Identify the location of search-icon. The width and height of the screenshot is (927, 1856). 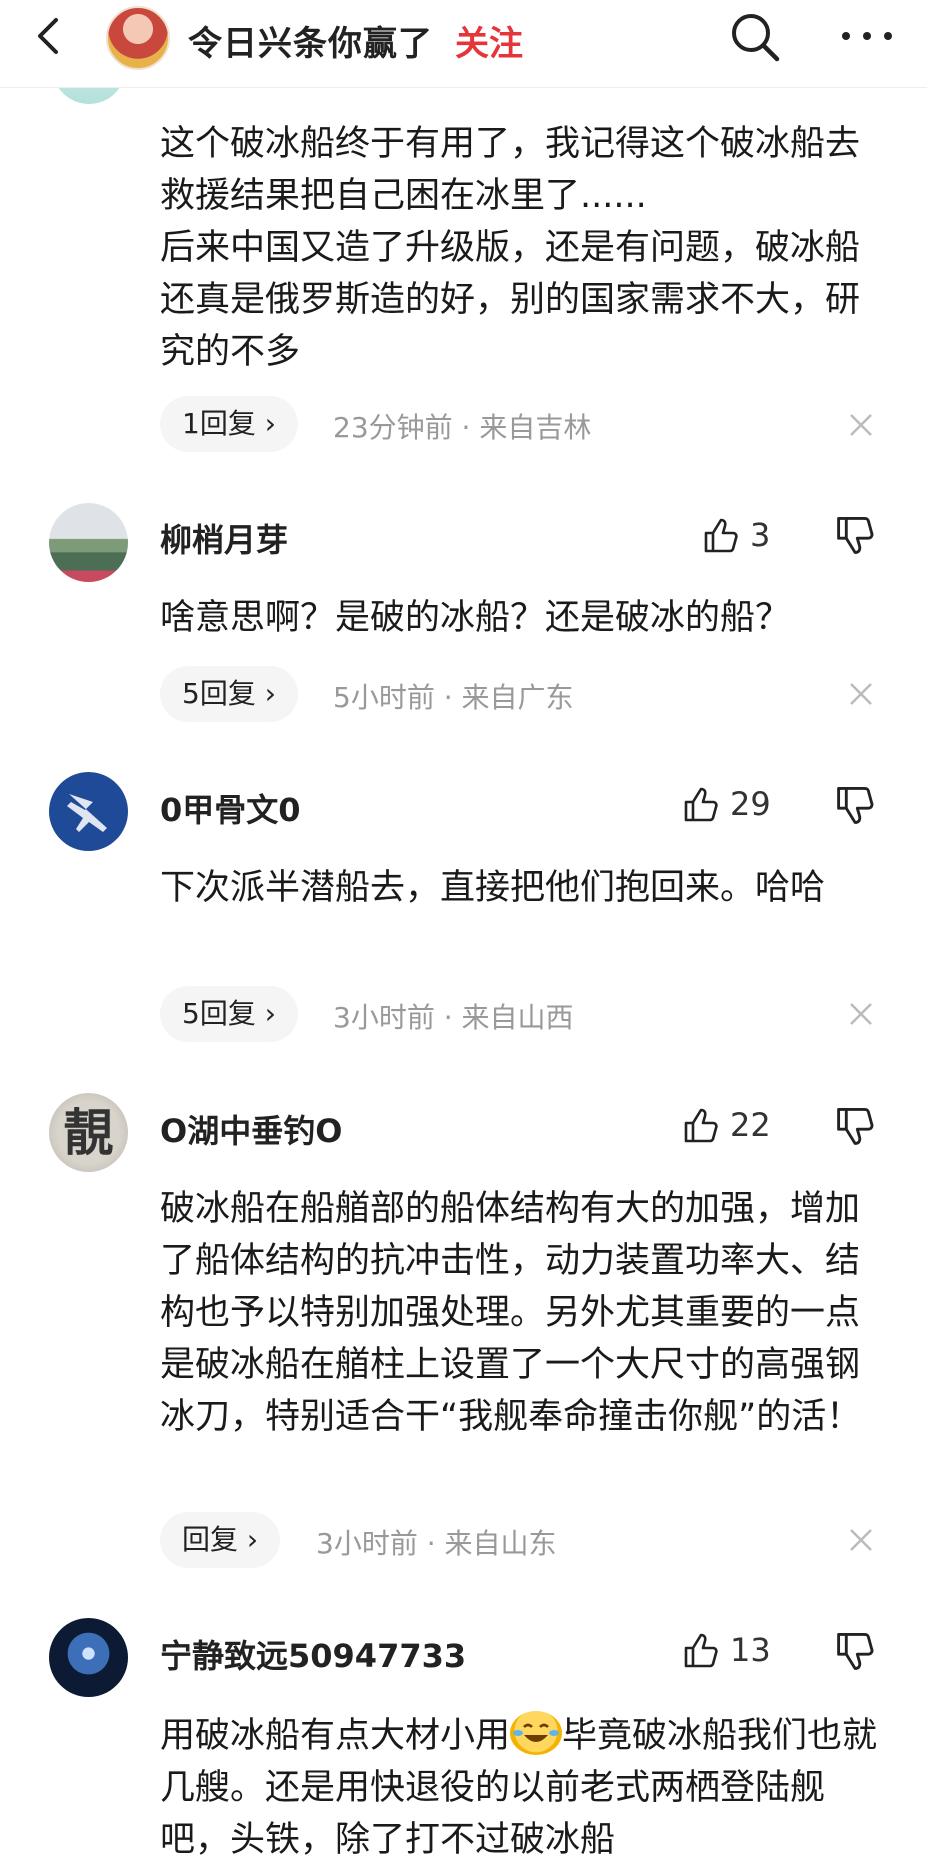
(755, 37).